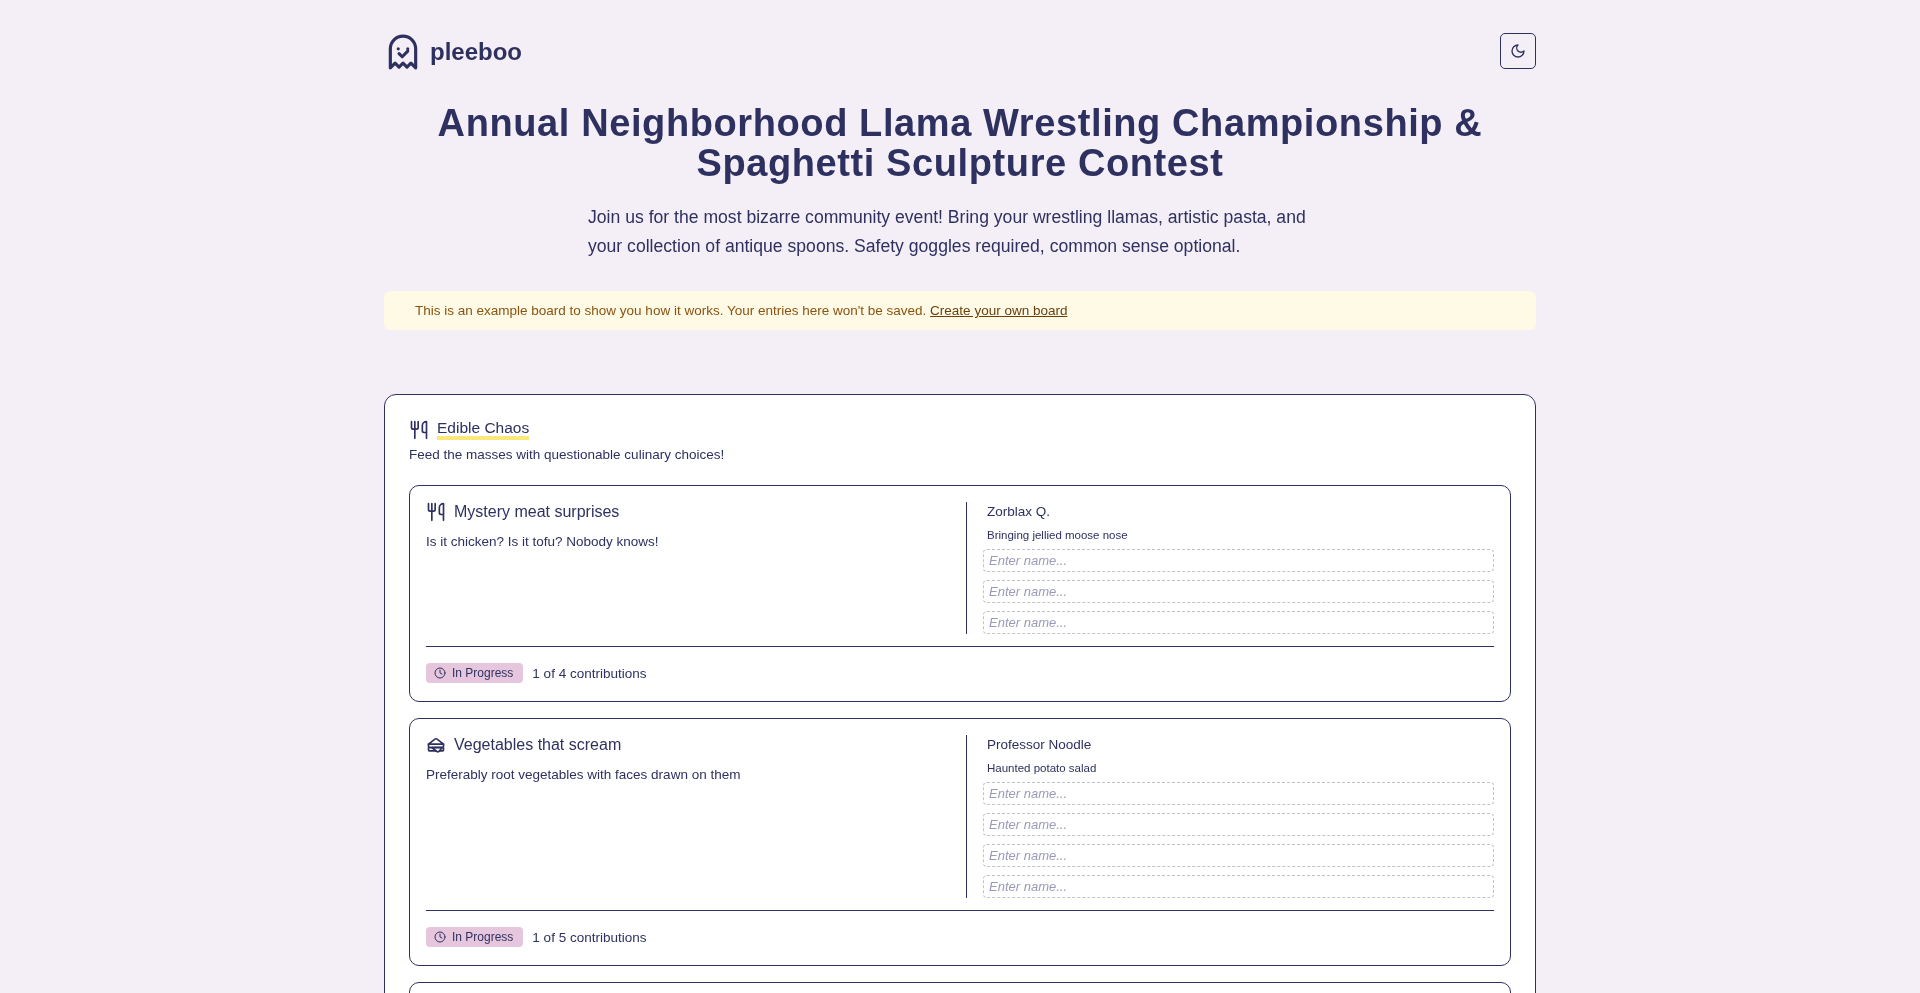 The width and height of the screenshot is (1920, 993). I want to click on task-title: Mystery meat surprises, so click(537, 512).